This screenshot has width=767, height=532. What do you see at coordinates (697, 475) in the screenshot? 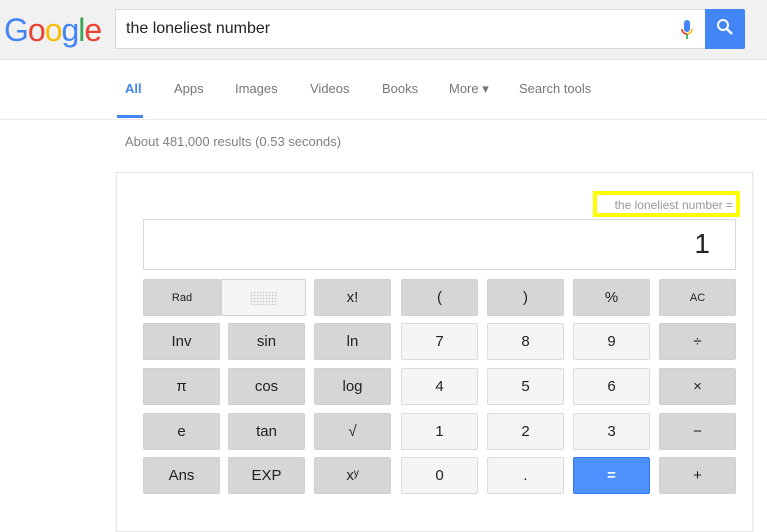
I see `calc-key-plus: +` at bounding box center [697, 475].